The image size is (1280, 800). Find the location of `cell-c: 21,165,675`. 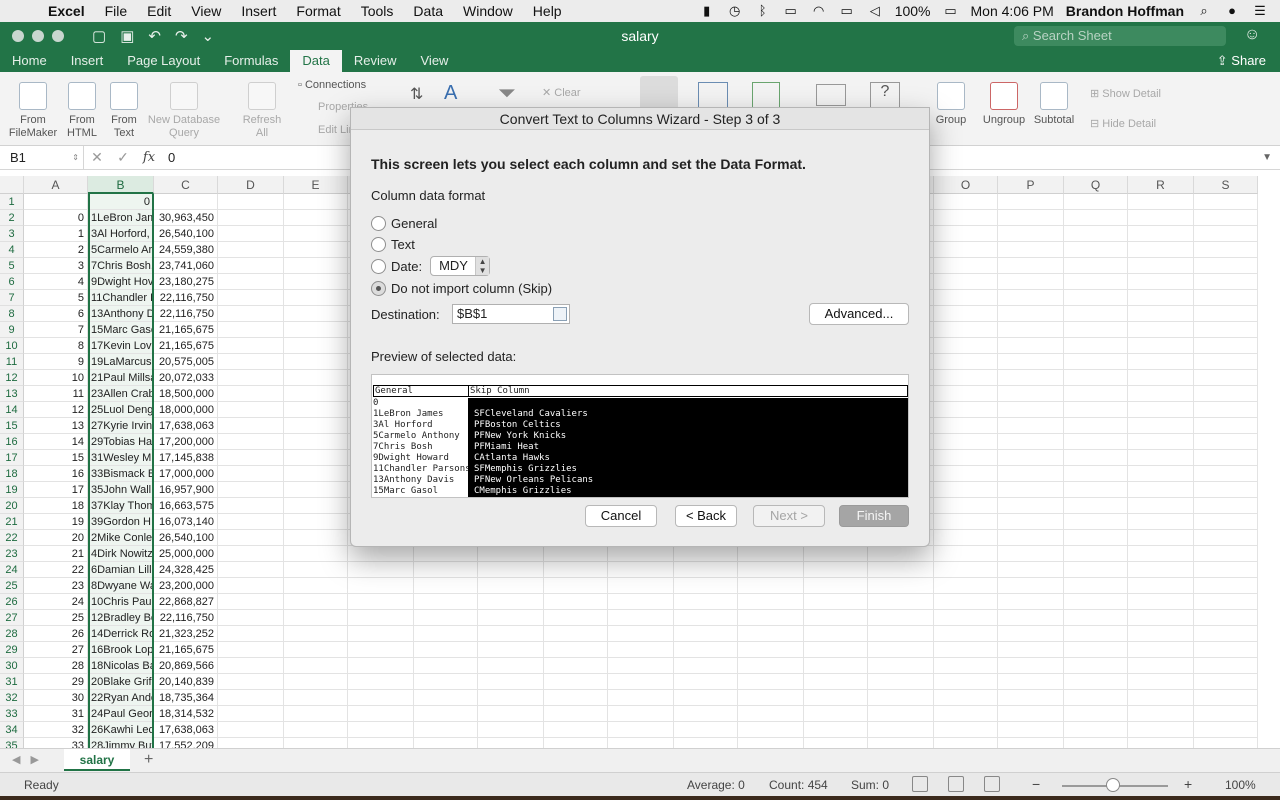

cell-c: 21,165,675 is located at coordinates (186, 346).